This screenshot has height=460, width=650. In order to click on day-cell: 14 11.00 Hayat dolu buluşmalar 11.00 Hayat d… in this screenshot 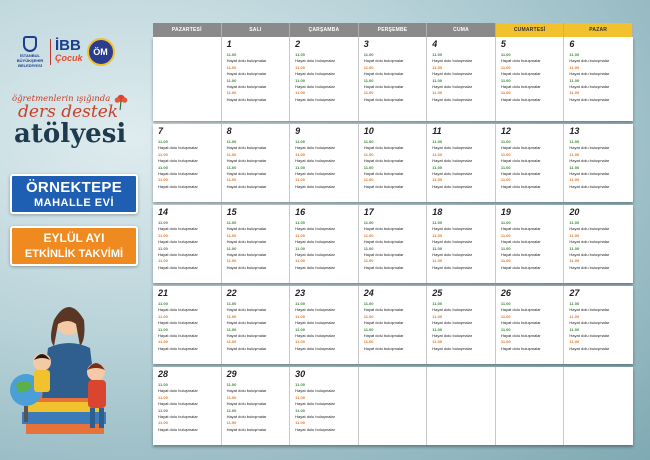, I will do `click(187, 244)`.